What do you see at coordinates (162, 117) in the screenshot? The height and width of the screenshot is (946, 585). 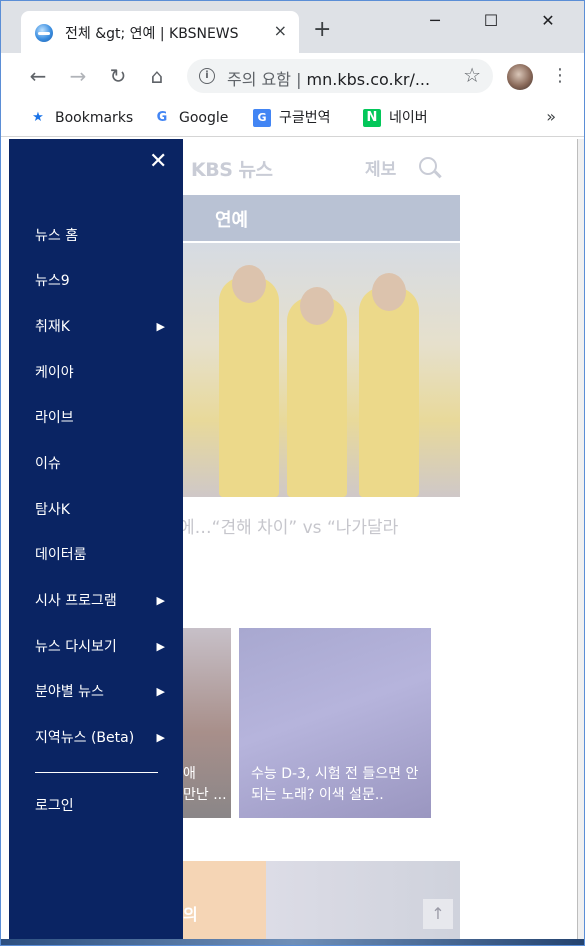 I see `google-icon: G` at bounding box center [162, 117].